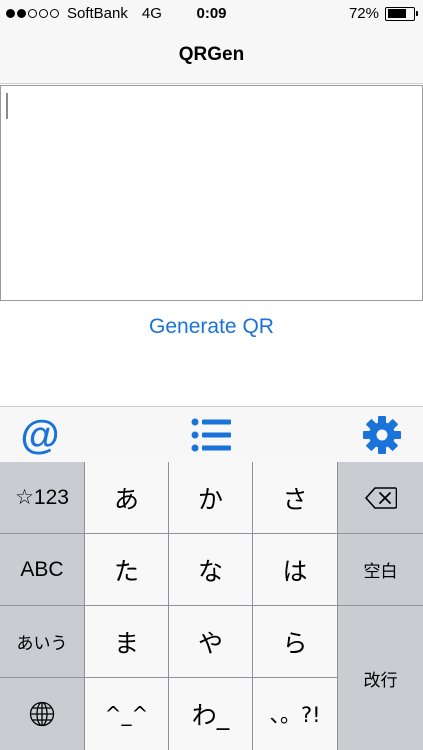  I want to click on battery-fill, so click(396, 13).